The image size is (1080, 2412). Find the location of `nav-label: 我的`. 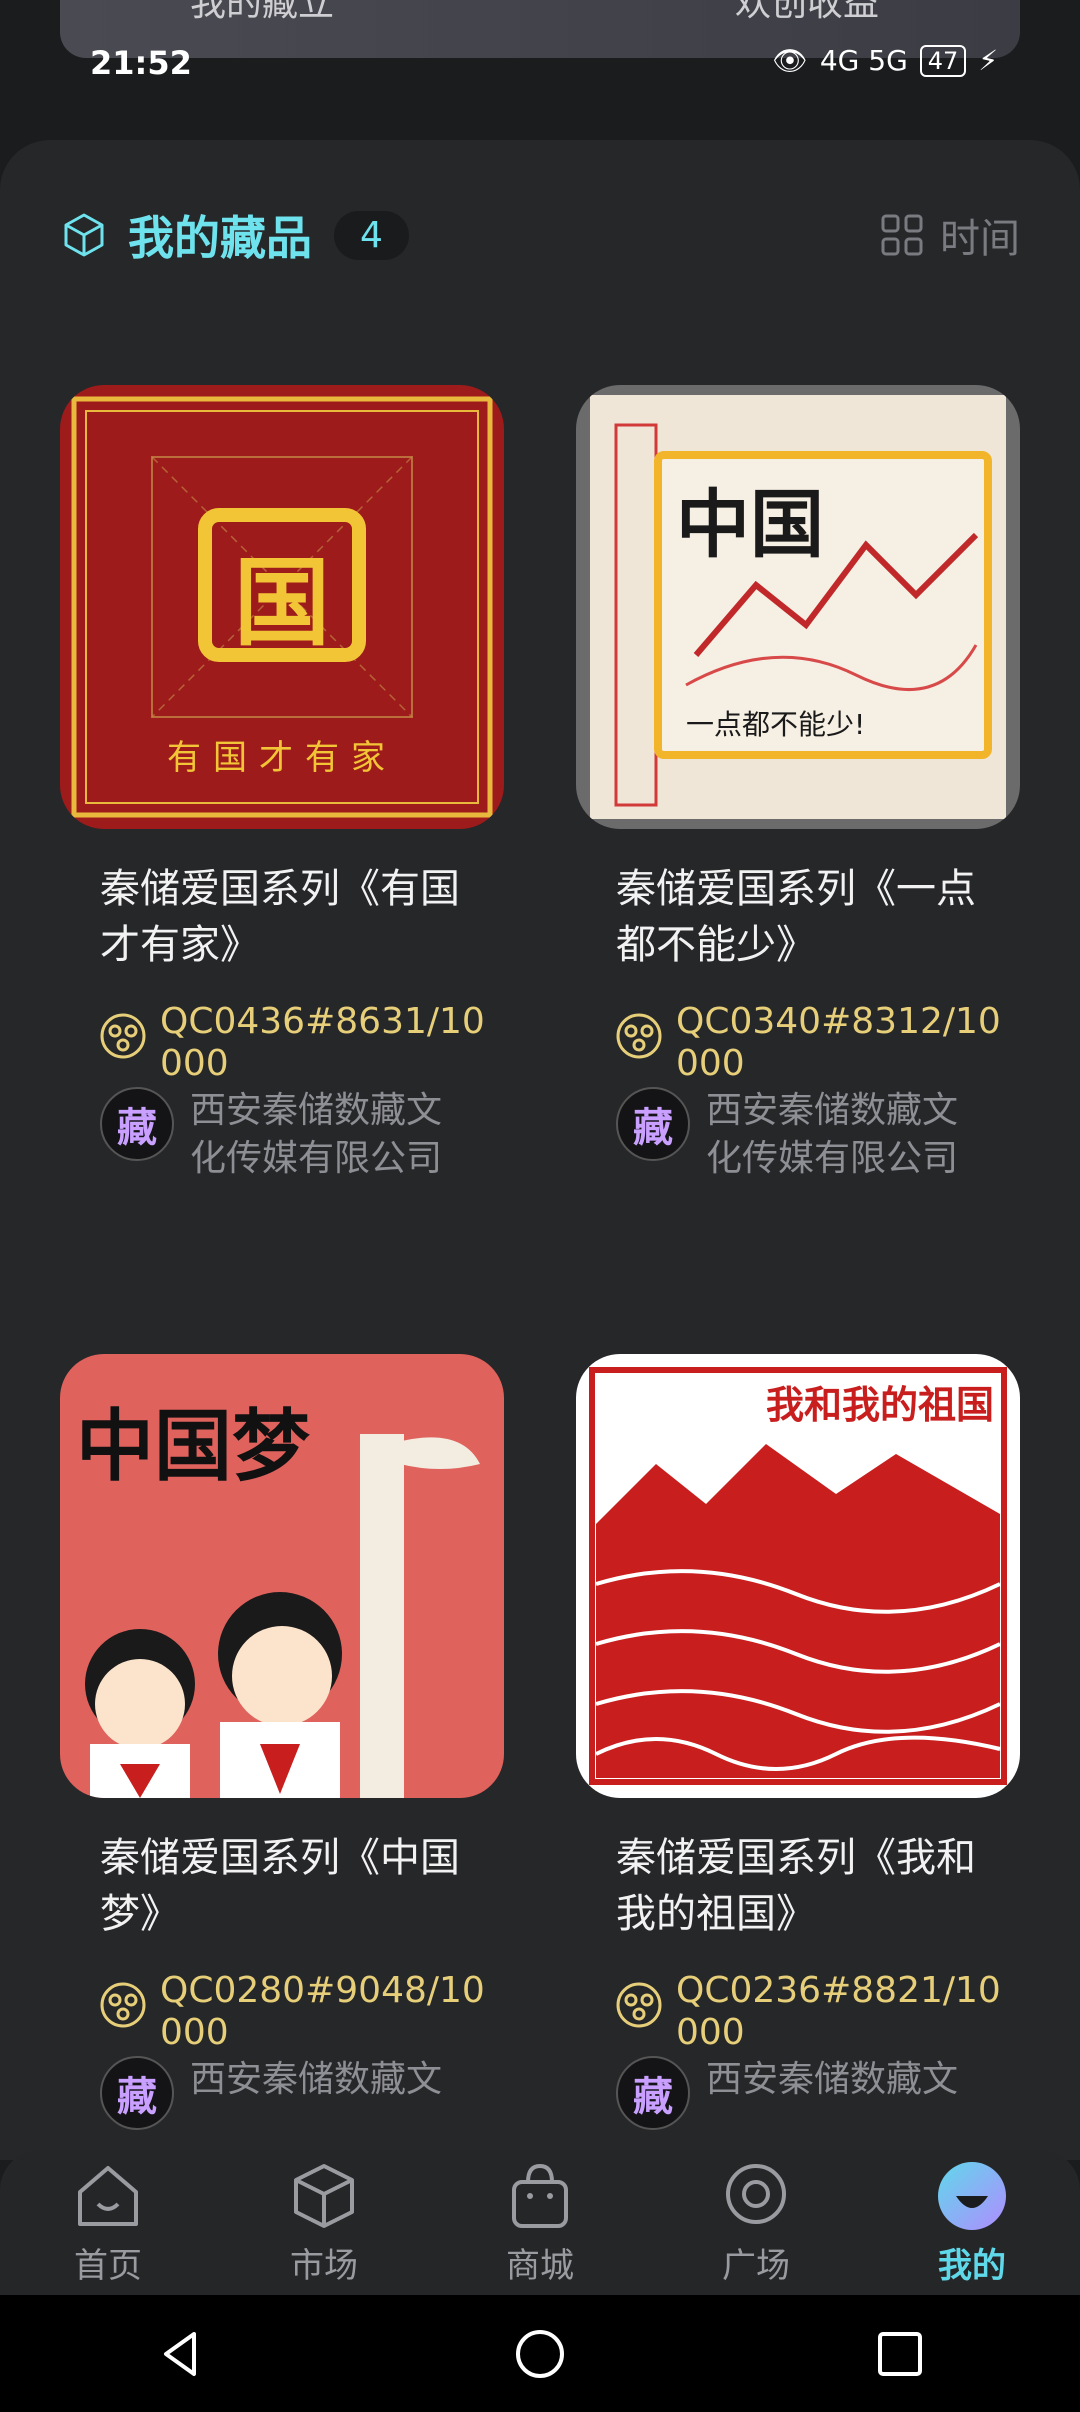

nav-label: 我的 is located at coordinates (972, 2266).